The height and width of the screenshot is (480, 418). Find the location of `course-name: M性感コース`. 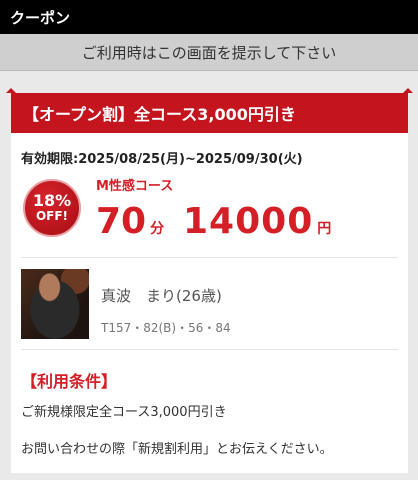

course-name: M性感コース is located at coordinates (135, 186).